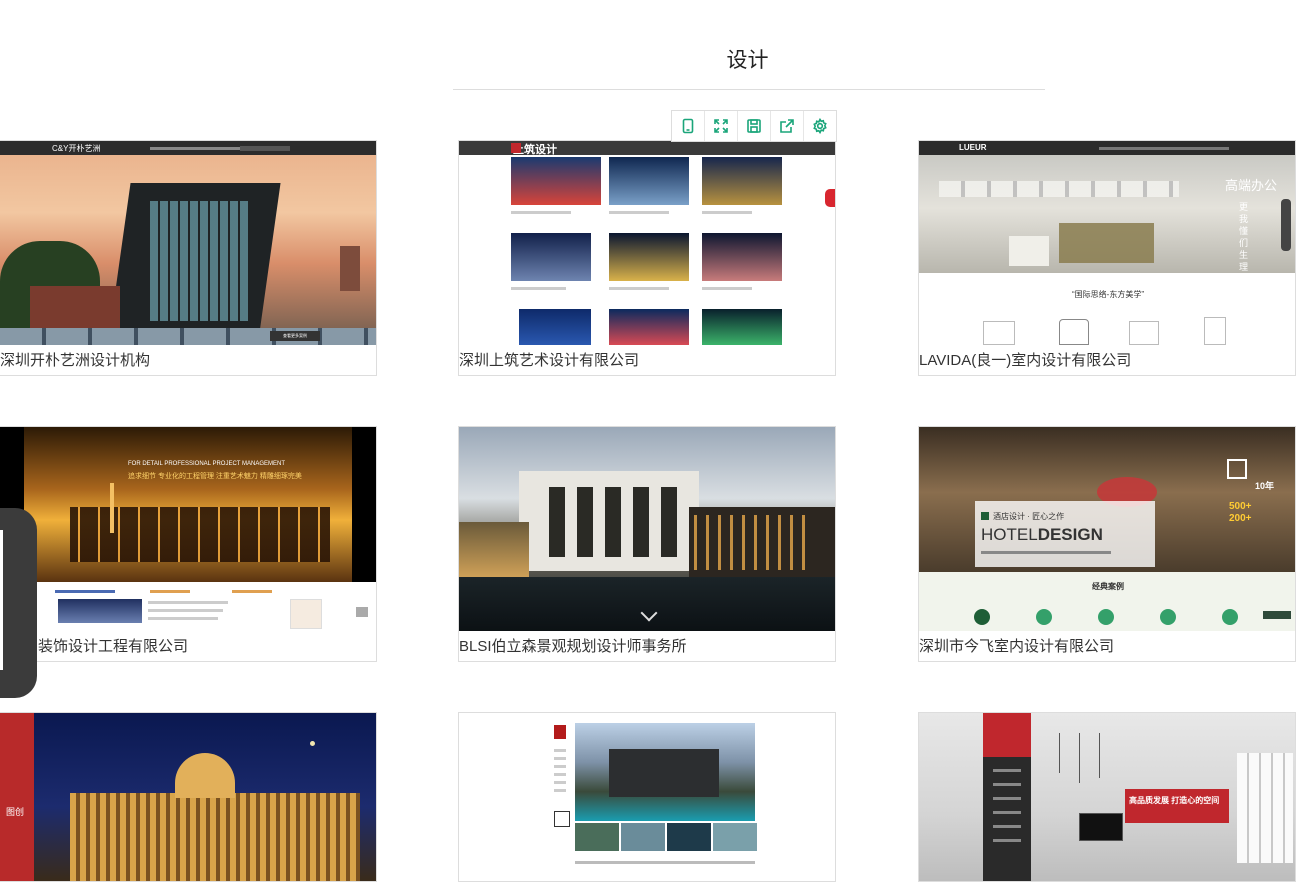 Image resolution: width=1300 pixels, height=882 pixels. I want to click on years-badge: 10年, so click(1265, 486).